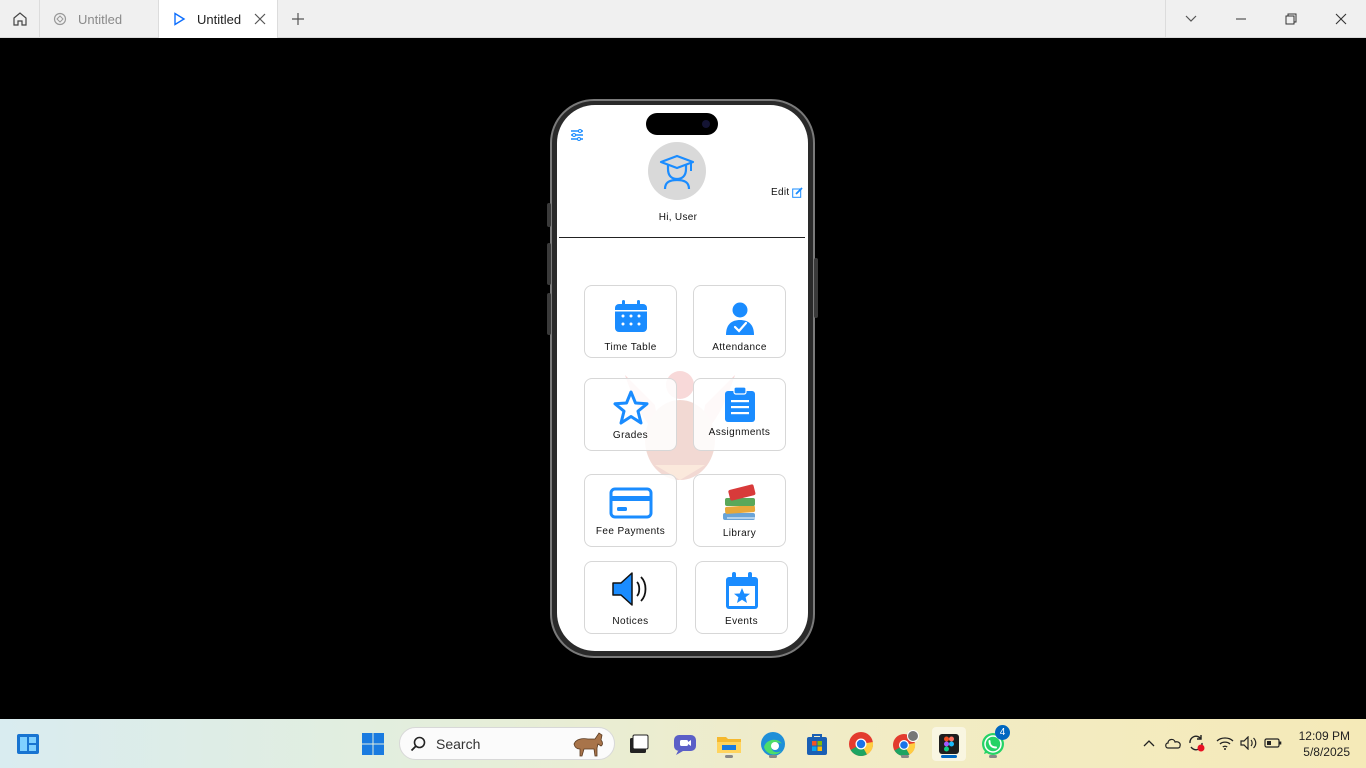 The height and width of the screenshot is (768, 1366). I want to click on calendar-star-icon, so click(741, 590).